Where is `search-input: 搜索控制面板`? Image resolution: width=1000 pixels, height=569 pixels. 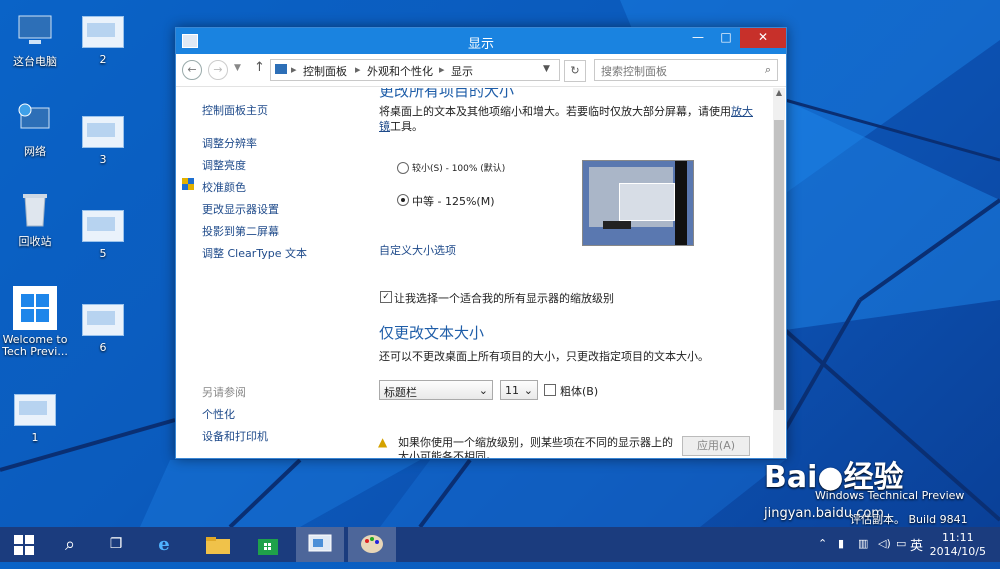 search-input: 搜索控制面板 is located at coordinates (634, 71).